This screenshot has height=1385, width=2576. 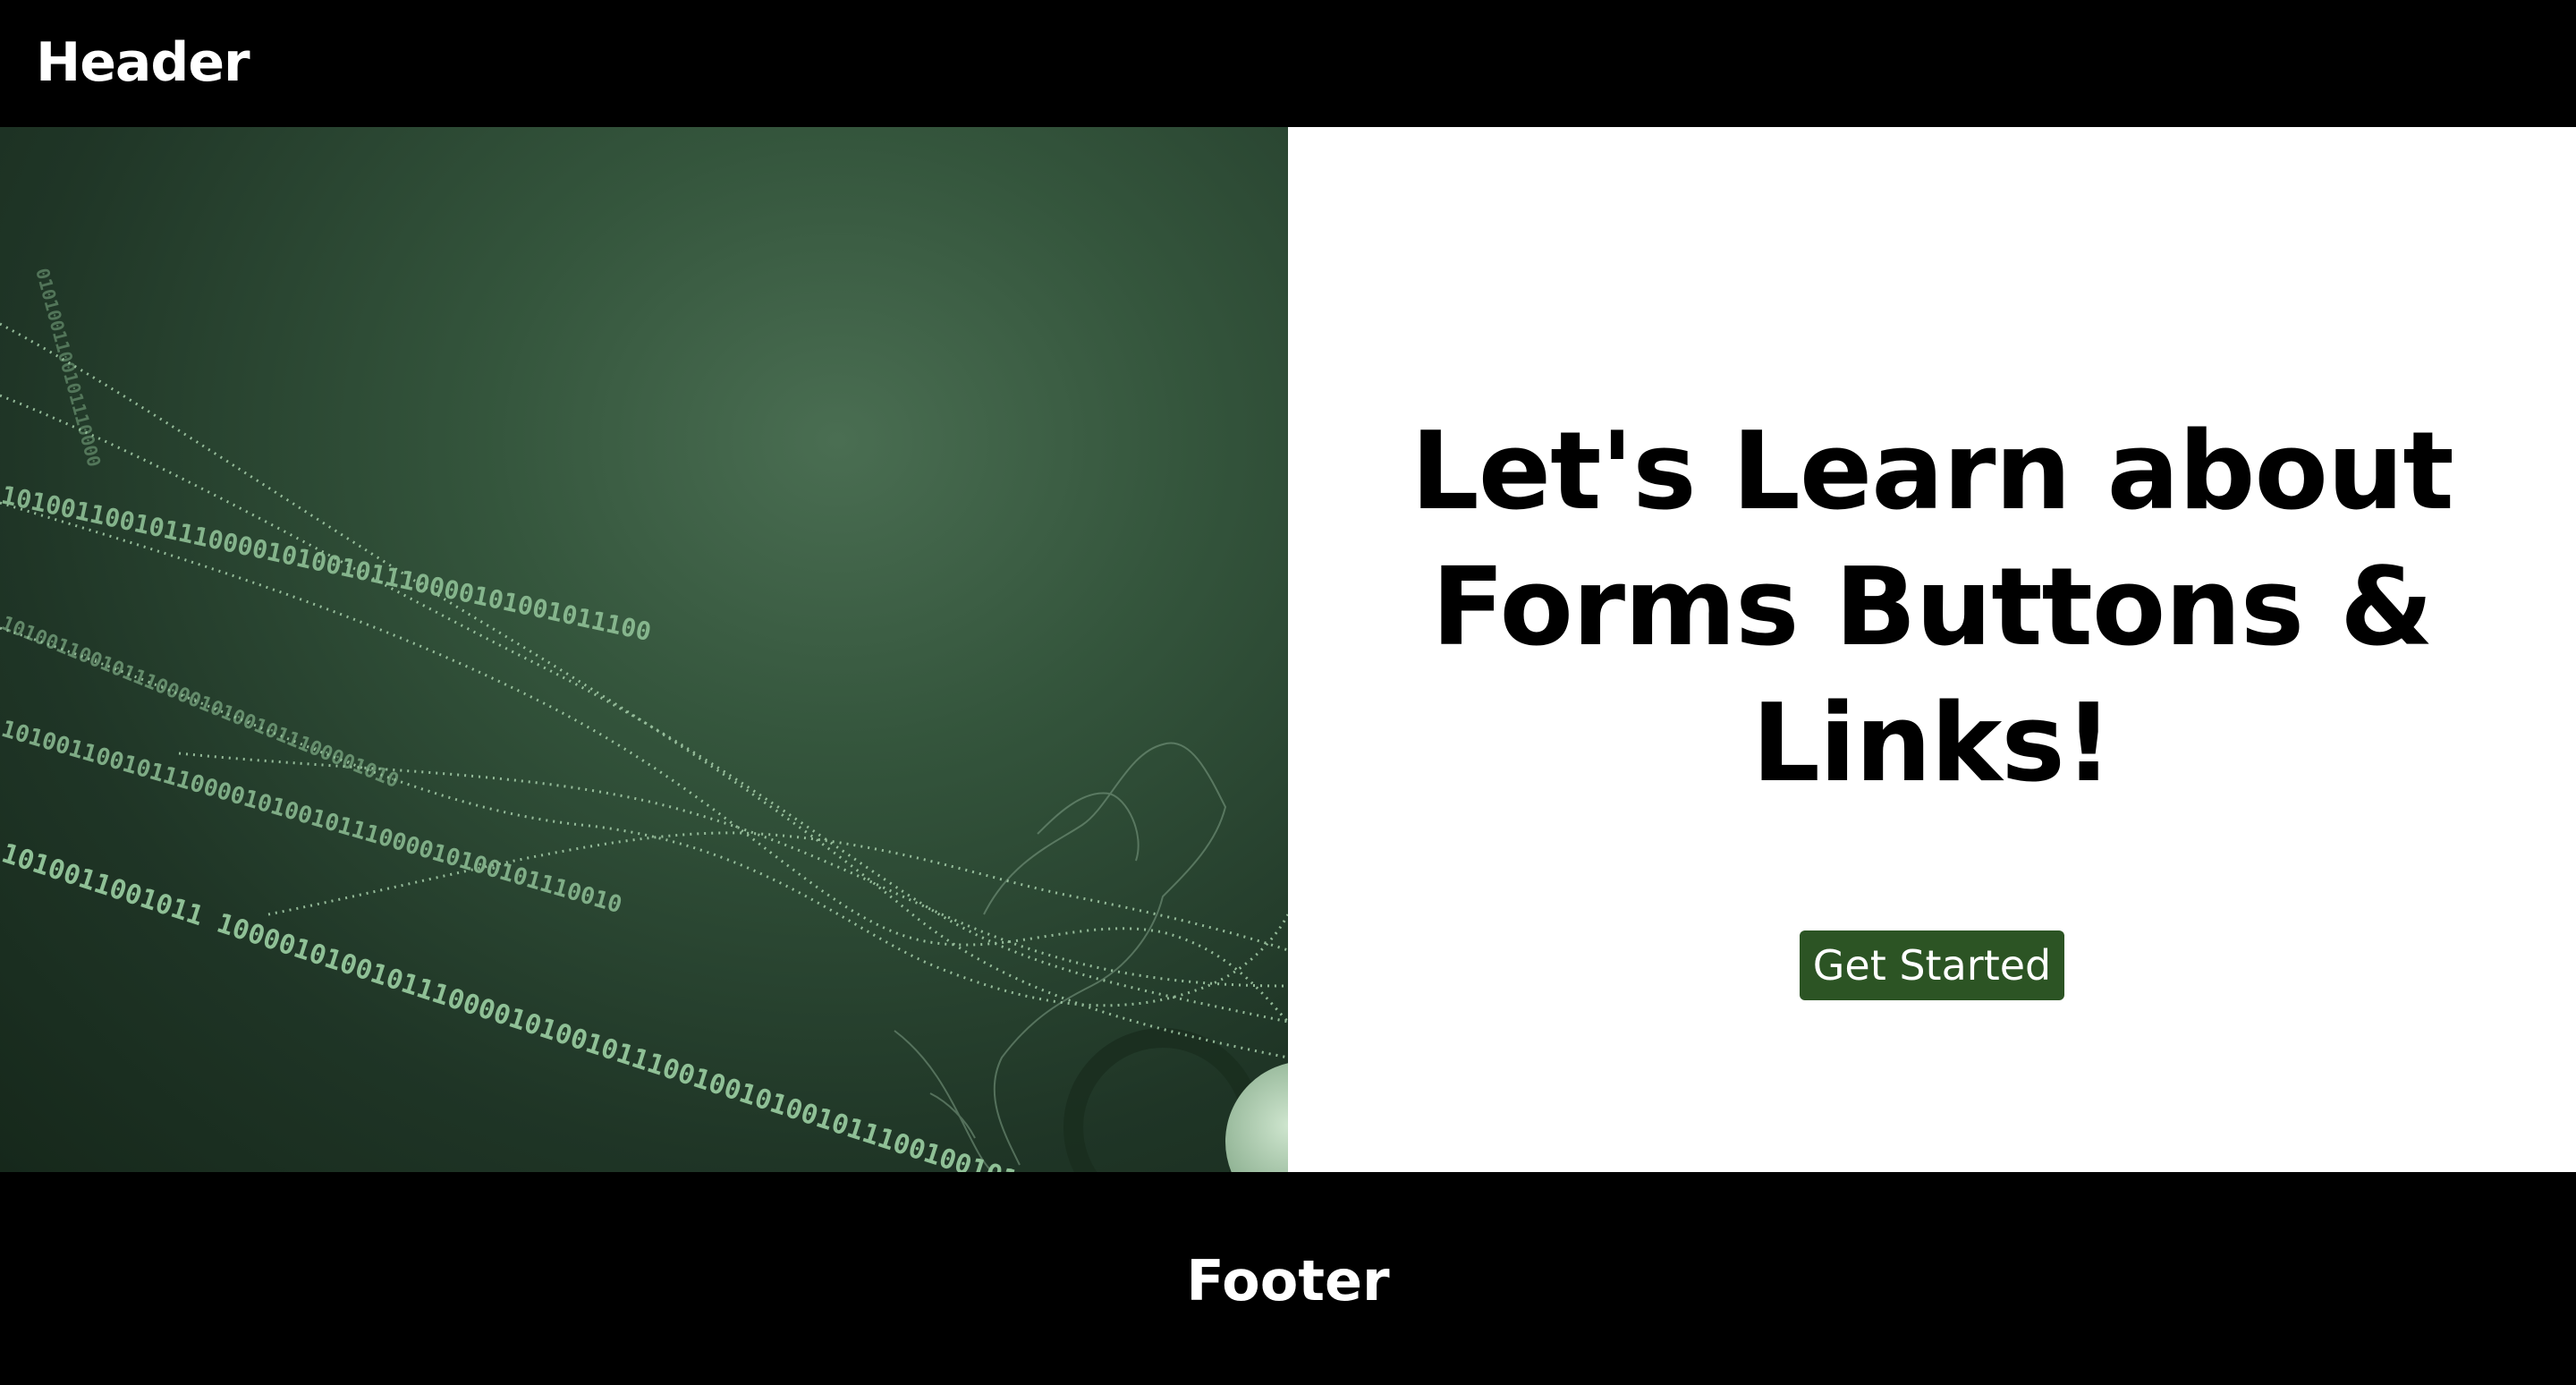 I want to click on get-started-button: Get Started, so click(x=1932, y=965).